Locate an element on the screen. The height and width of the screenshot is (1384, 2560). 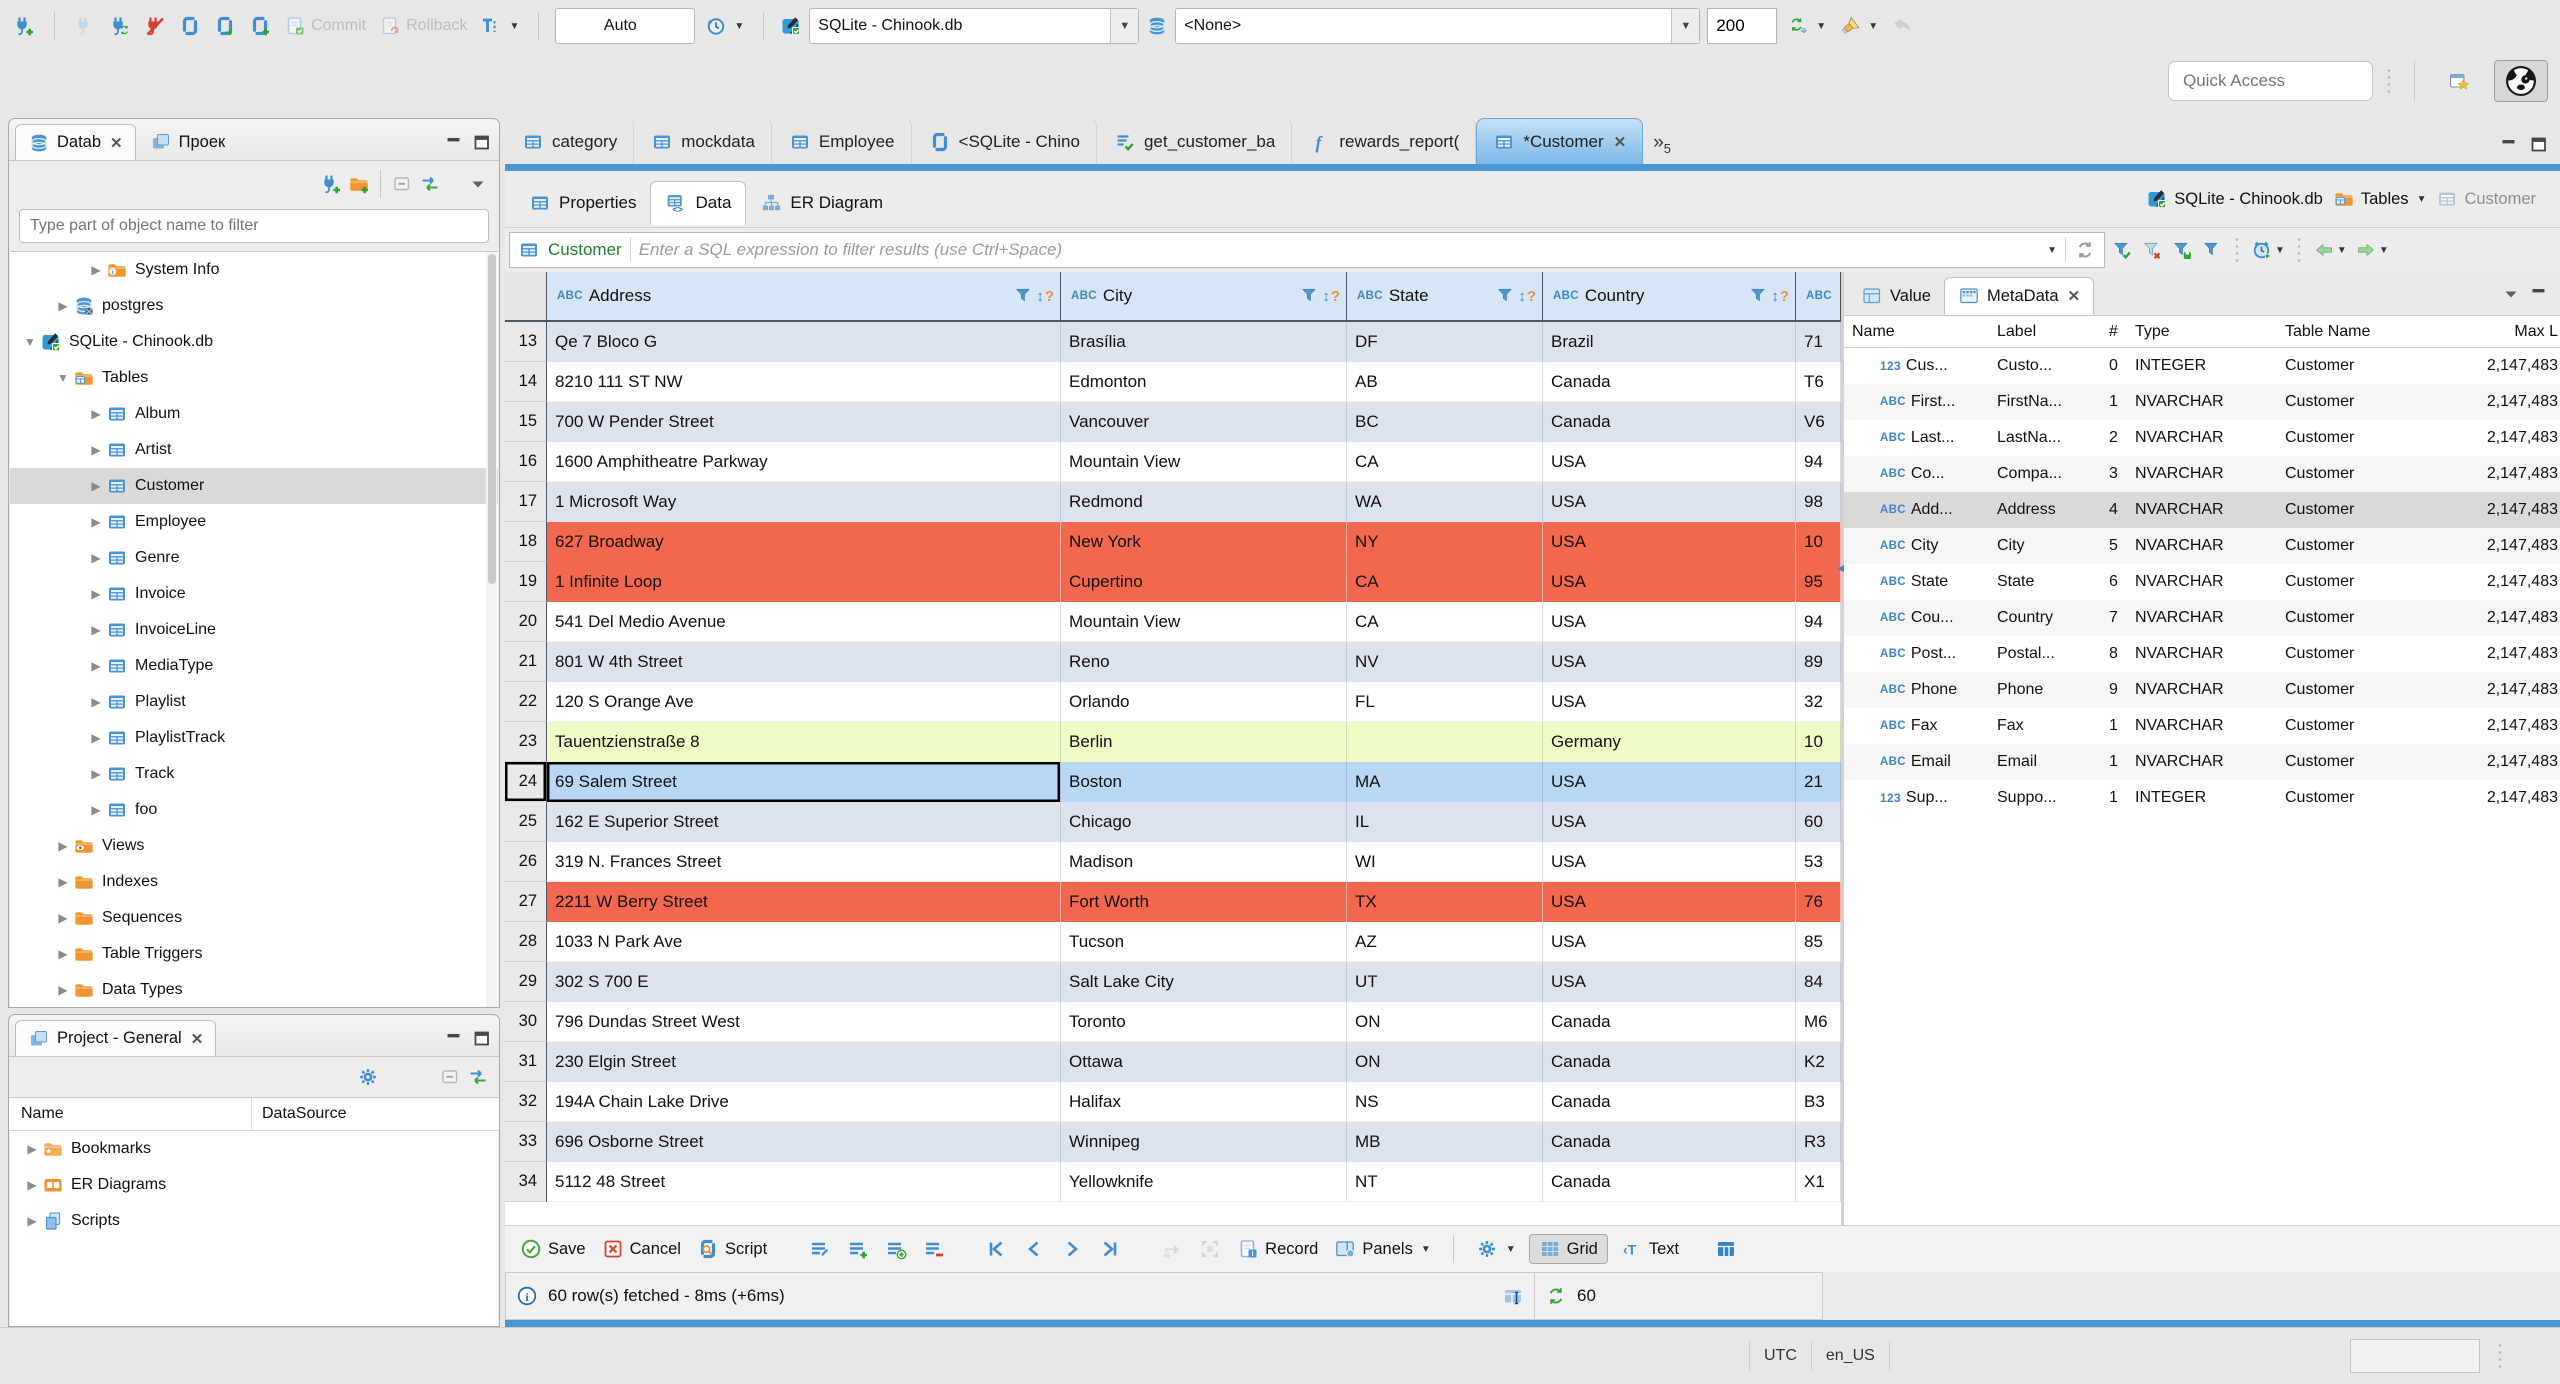
commit-button: Commit is located at coordinates (325, 26).